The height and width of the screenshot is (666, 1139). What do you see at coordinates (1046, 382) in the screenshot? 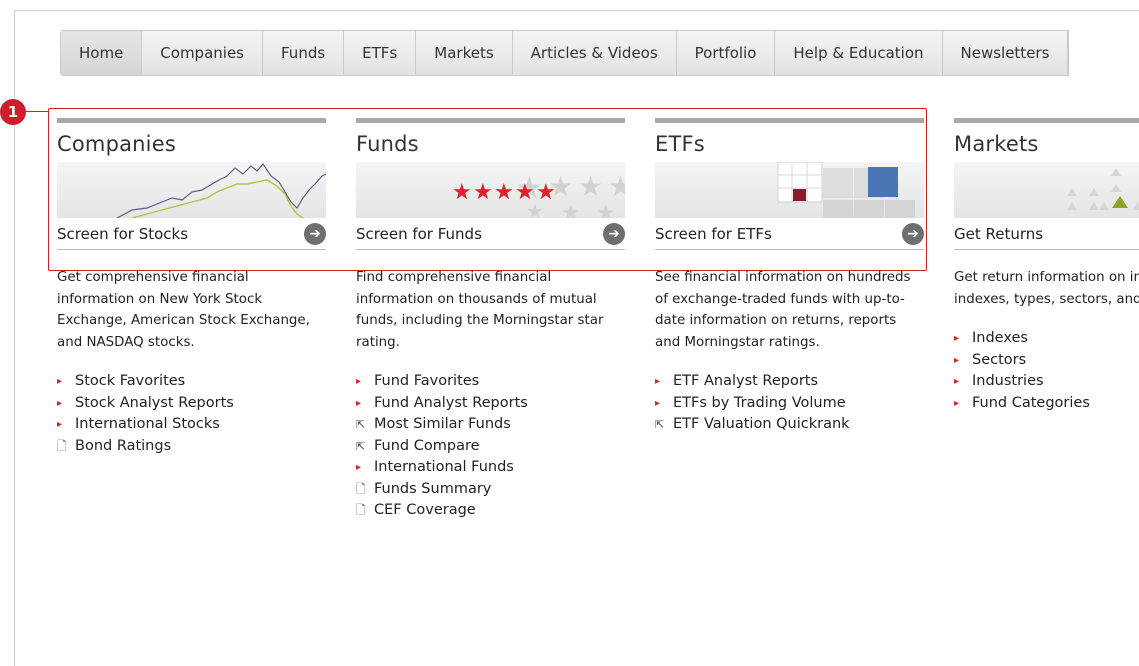
I see `link-industries: ▸ Industries` at bounding box center [1046, 382].